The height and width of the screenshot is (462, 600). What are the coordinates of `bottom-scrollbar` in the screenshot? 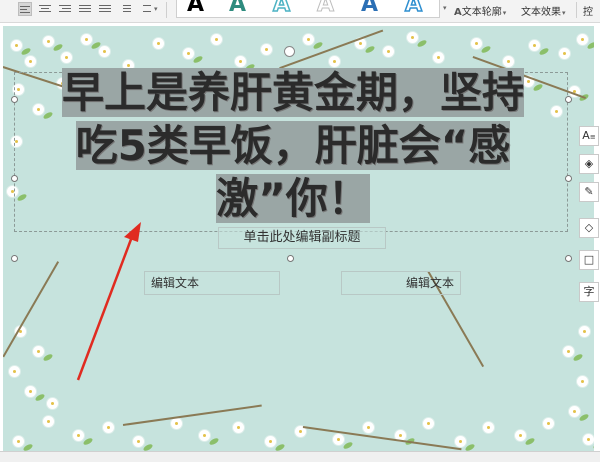 It's located at (300, 456).